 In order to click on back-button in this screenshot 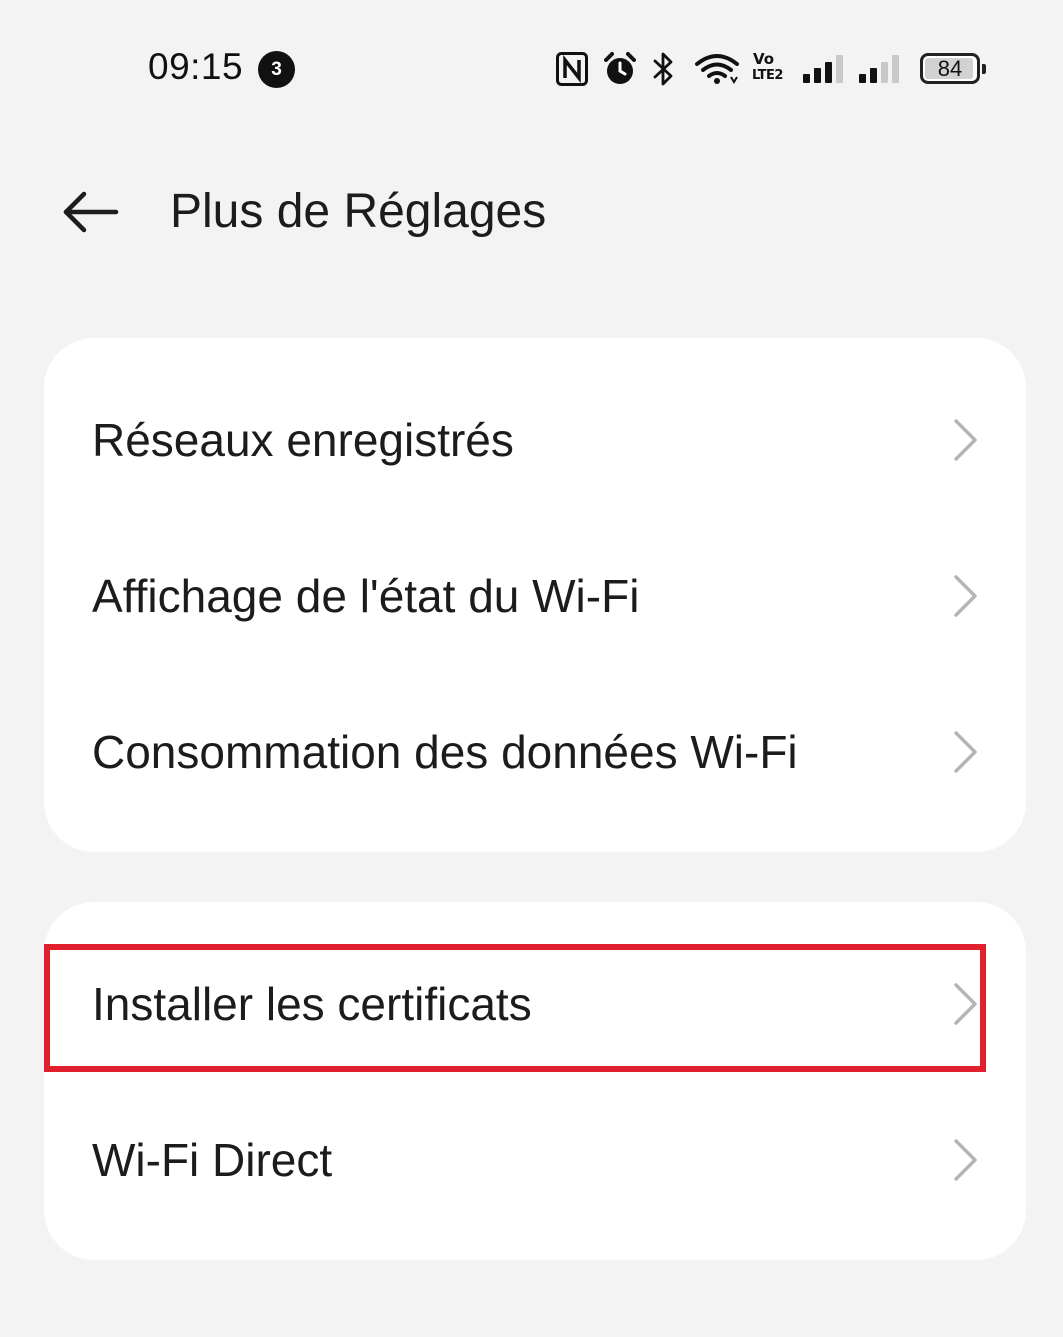, I will do `click(91, 212)`.